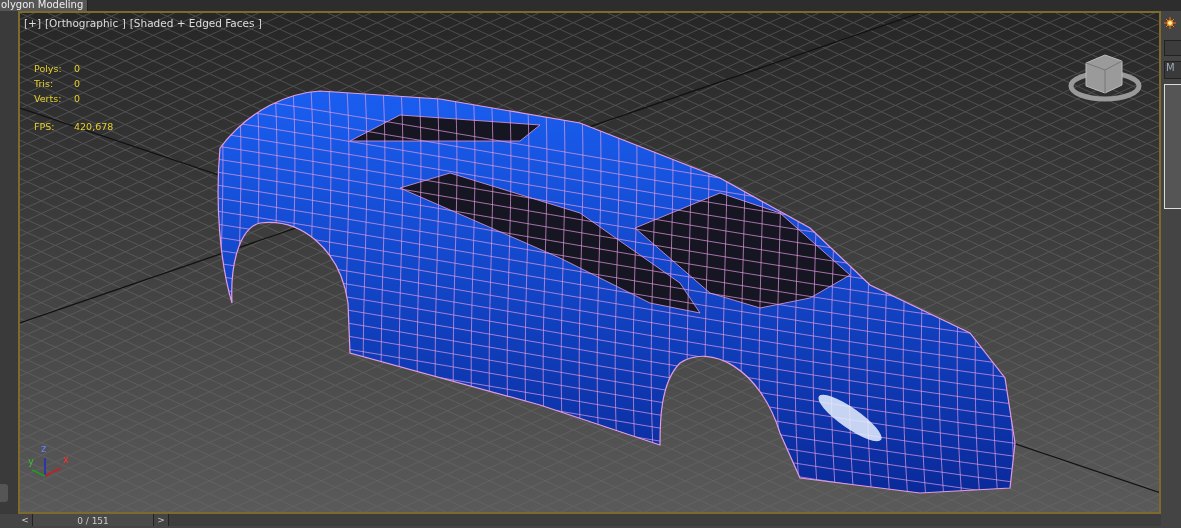 The width and height of the screenshot is (1181, 528). Describe the element at coordinates (1105, 78) in the screenshot. I see `view-cube-icon` at that location.